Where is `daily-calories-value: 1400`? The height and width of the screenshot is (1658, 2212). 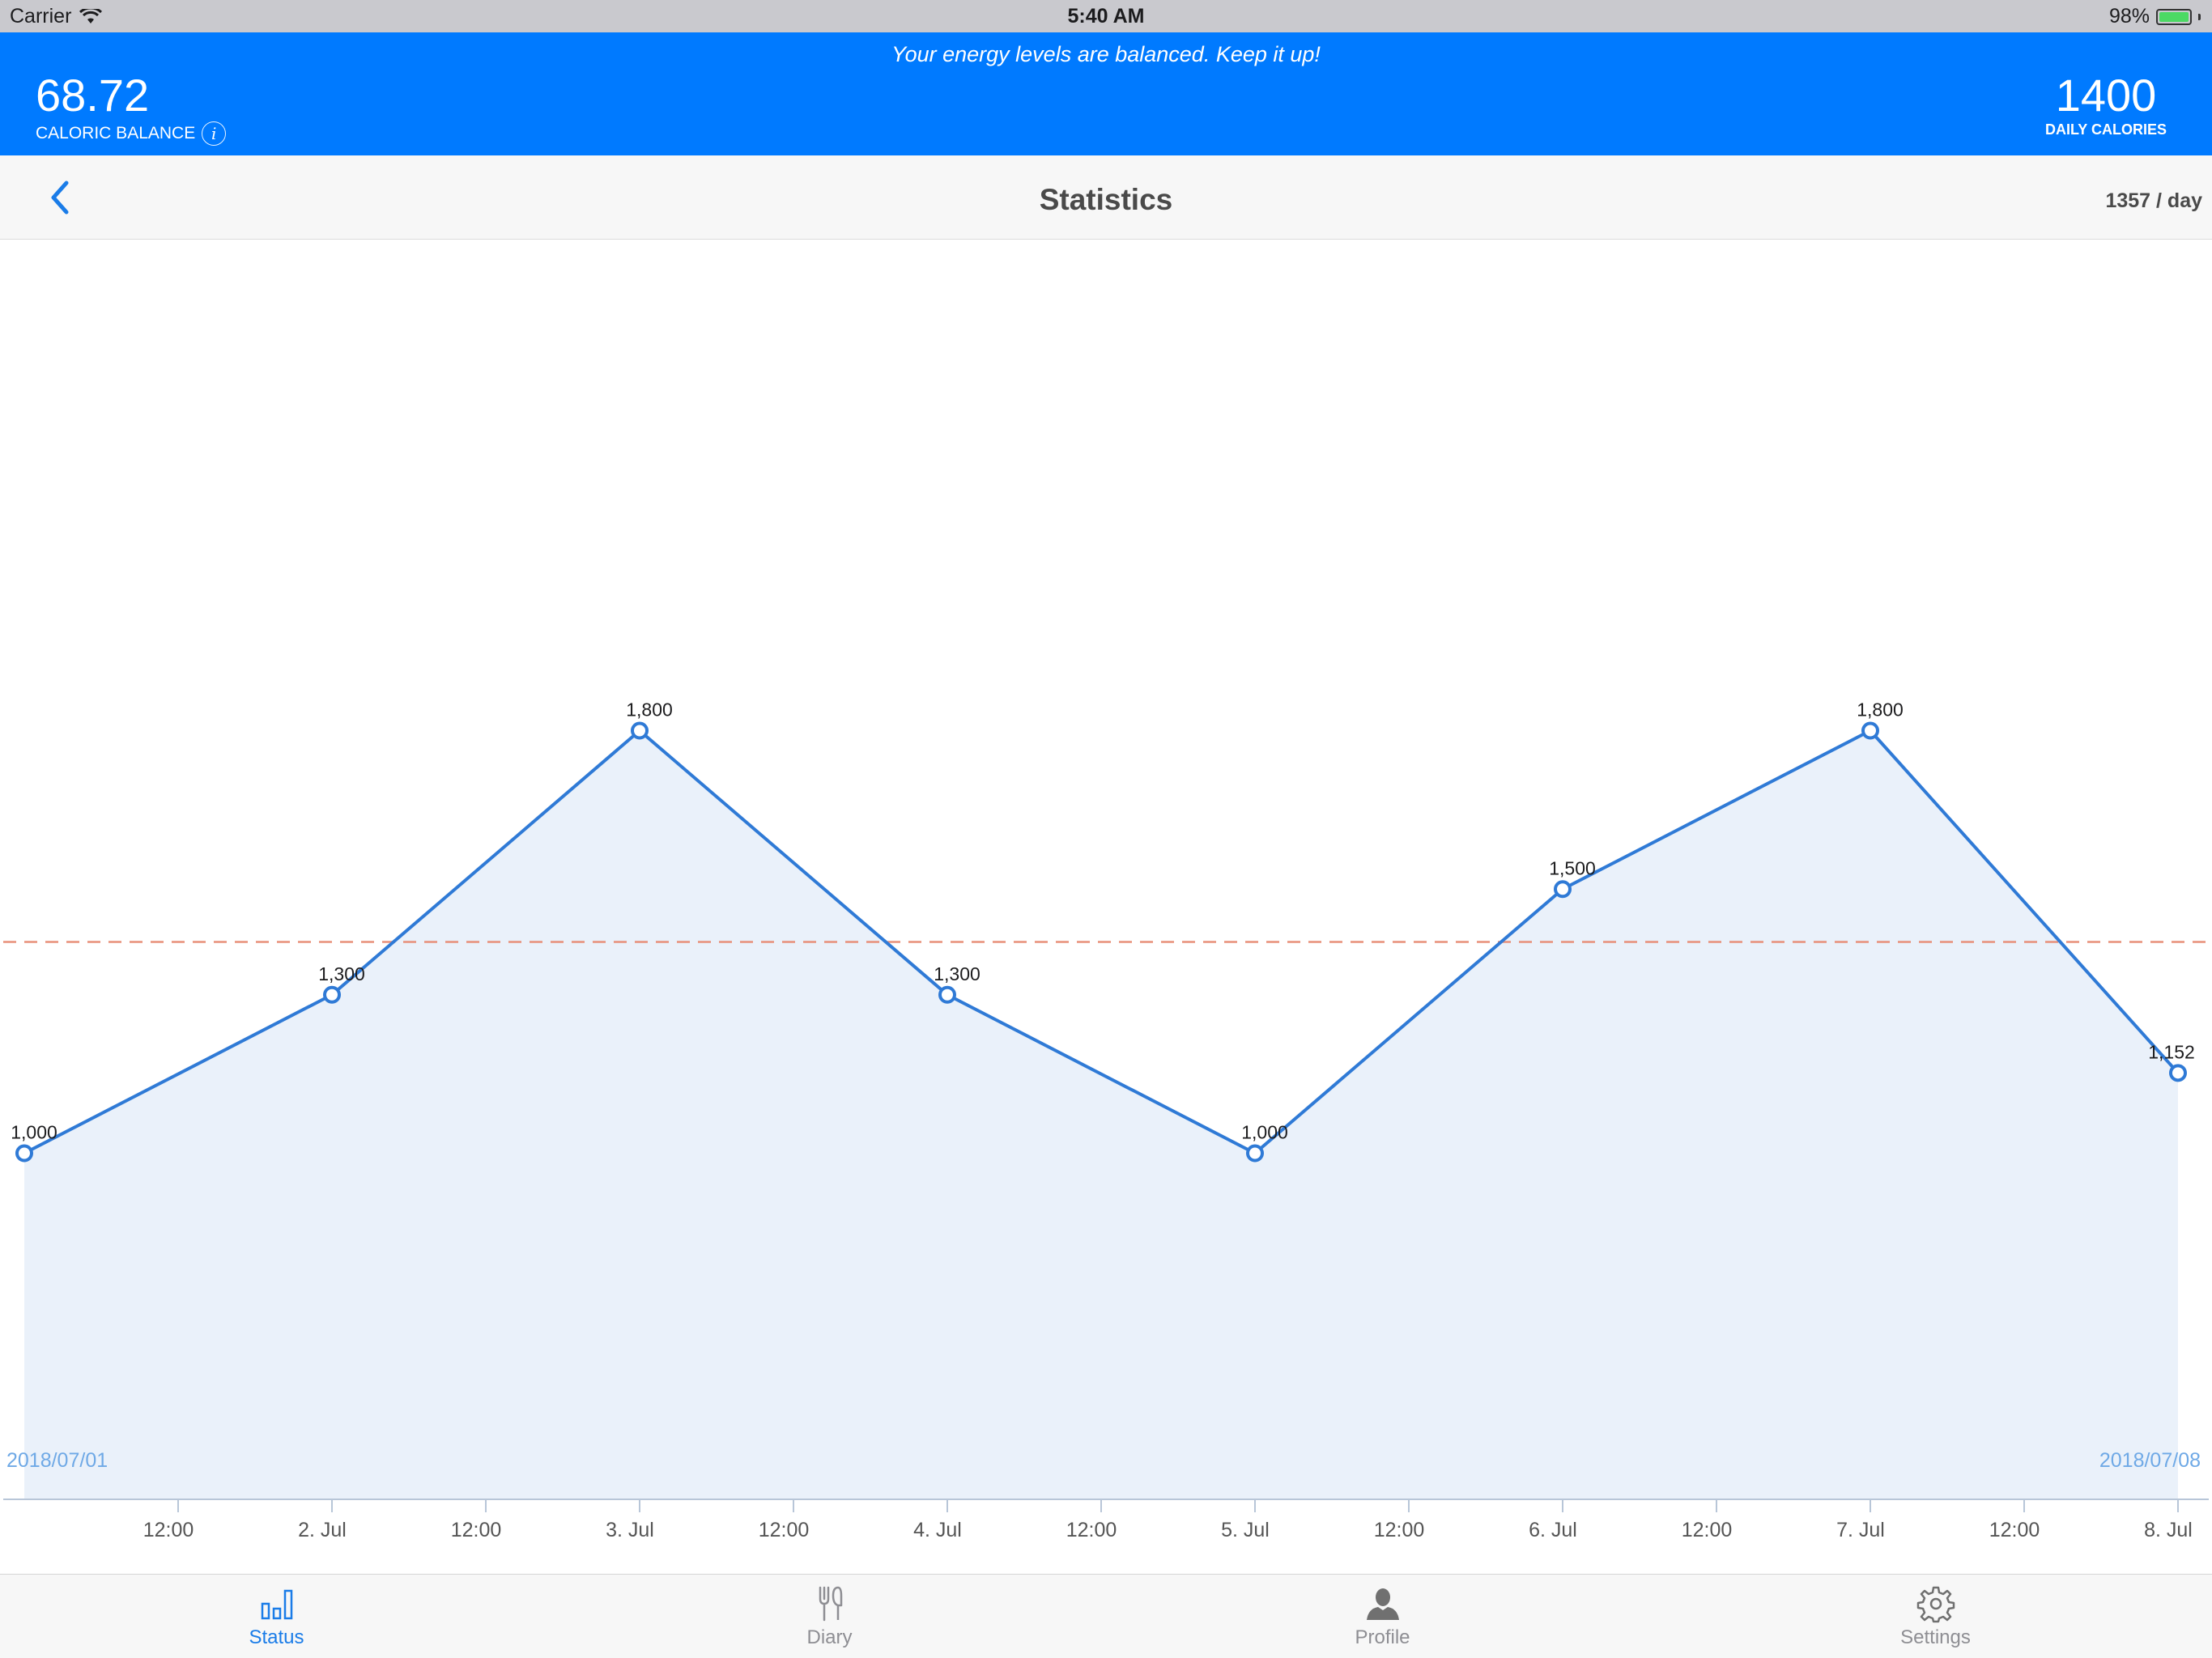 daily-calories-value: 1400 is located at coordinates (2106, 95).